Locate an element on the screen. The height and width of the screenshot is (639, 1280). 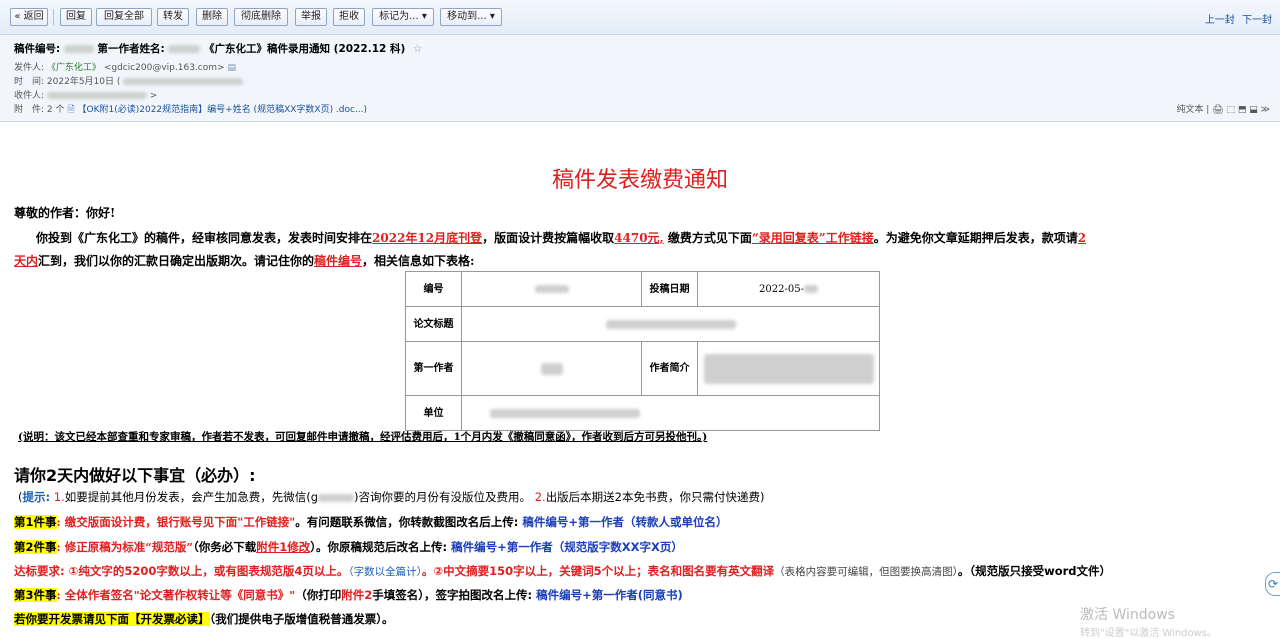
todo-heading: 请你2天内做好以下事宜（必办）: is located at coordinates (135, 475).